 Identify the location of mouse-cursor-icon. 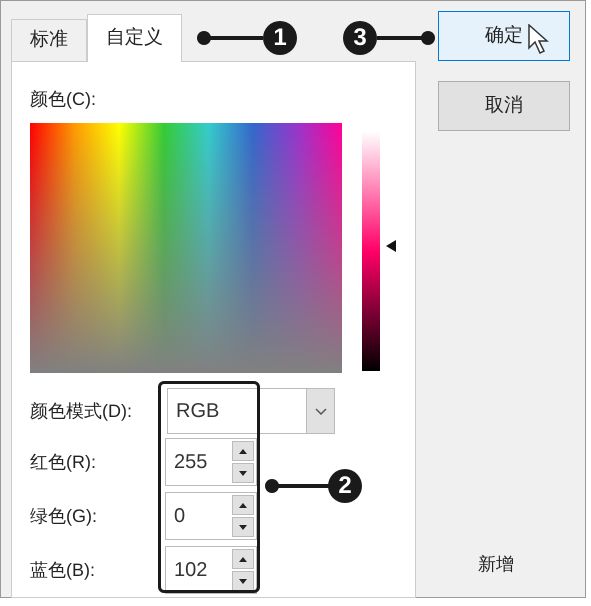
(539, 40).